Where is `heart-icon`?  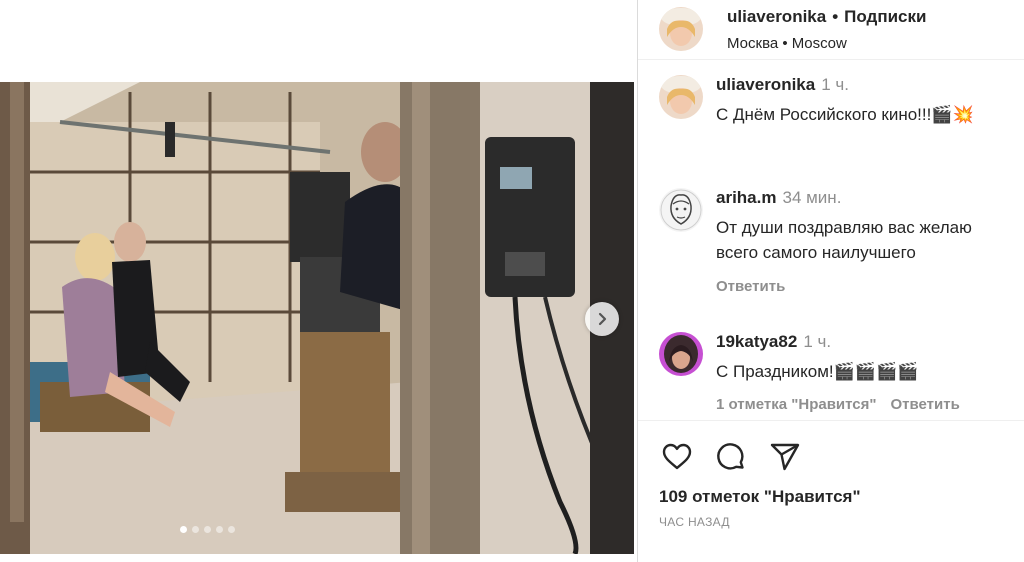
heart-icon is located at coordinates (677, 456).